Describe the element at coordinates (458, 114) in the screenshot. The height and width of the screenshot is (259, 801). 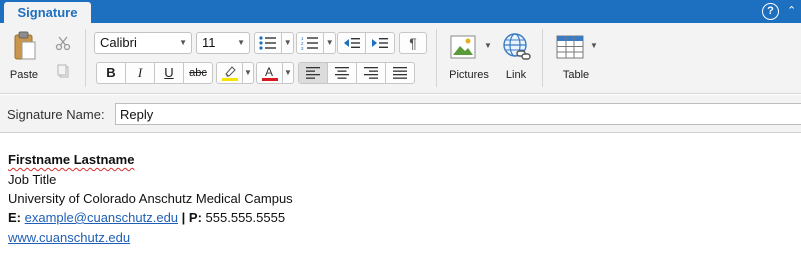
I see `signature-name-field` at that location.